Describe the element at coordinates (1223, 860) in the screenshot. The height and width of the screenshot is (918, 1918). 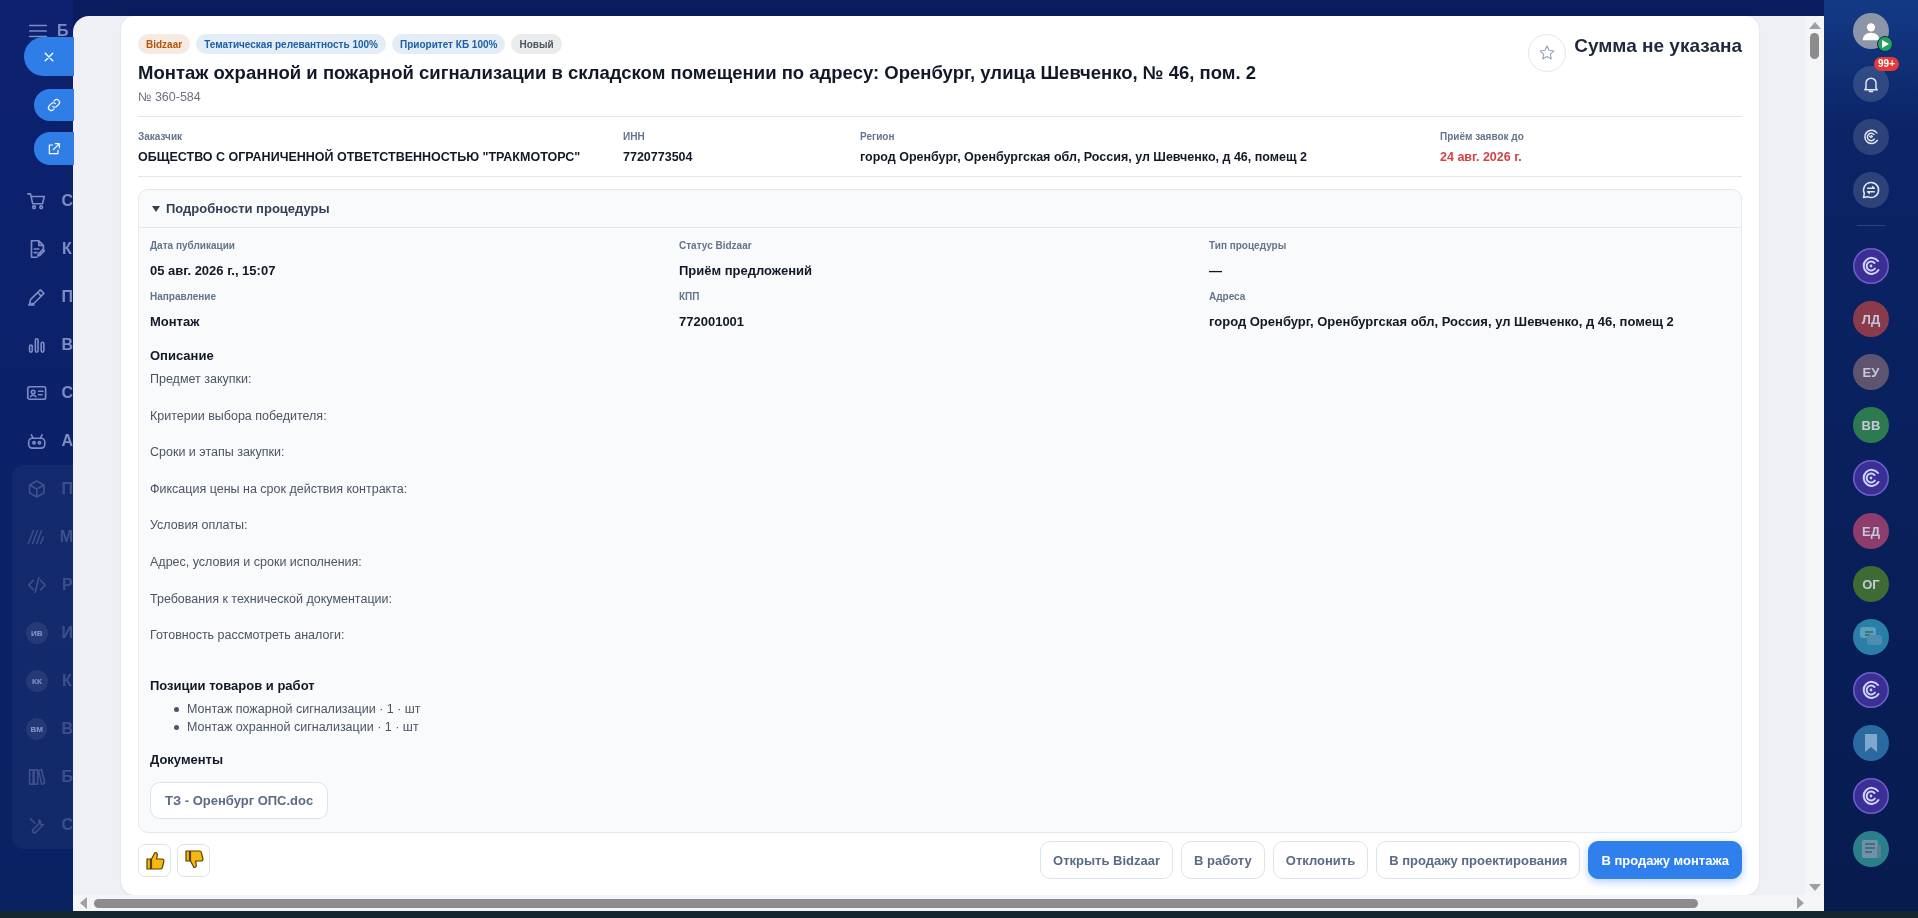
I see `action-button: В работу` at that location.